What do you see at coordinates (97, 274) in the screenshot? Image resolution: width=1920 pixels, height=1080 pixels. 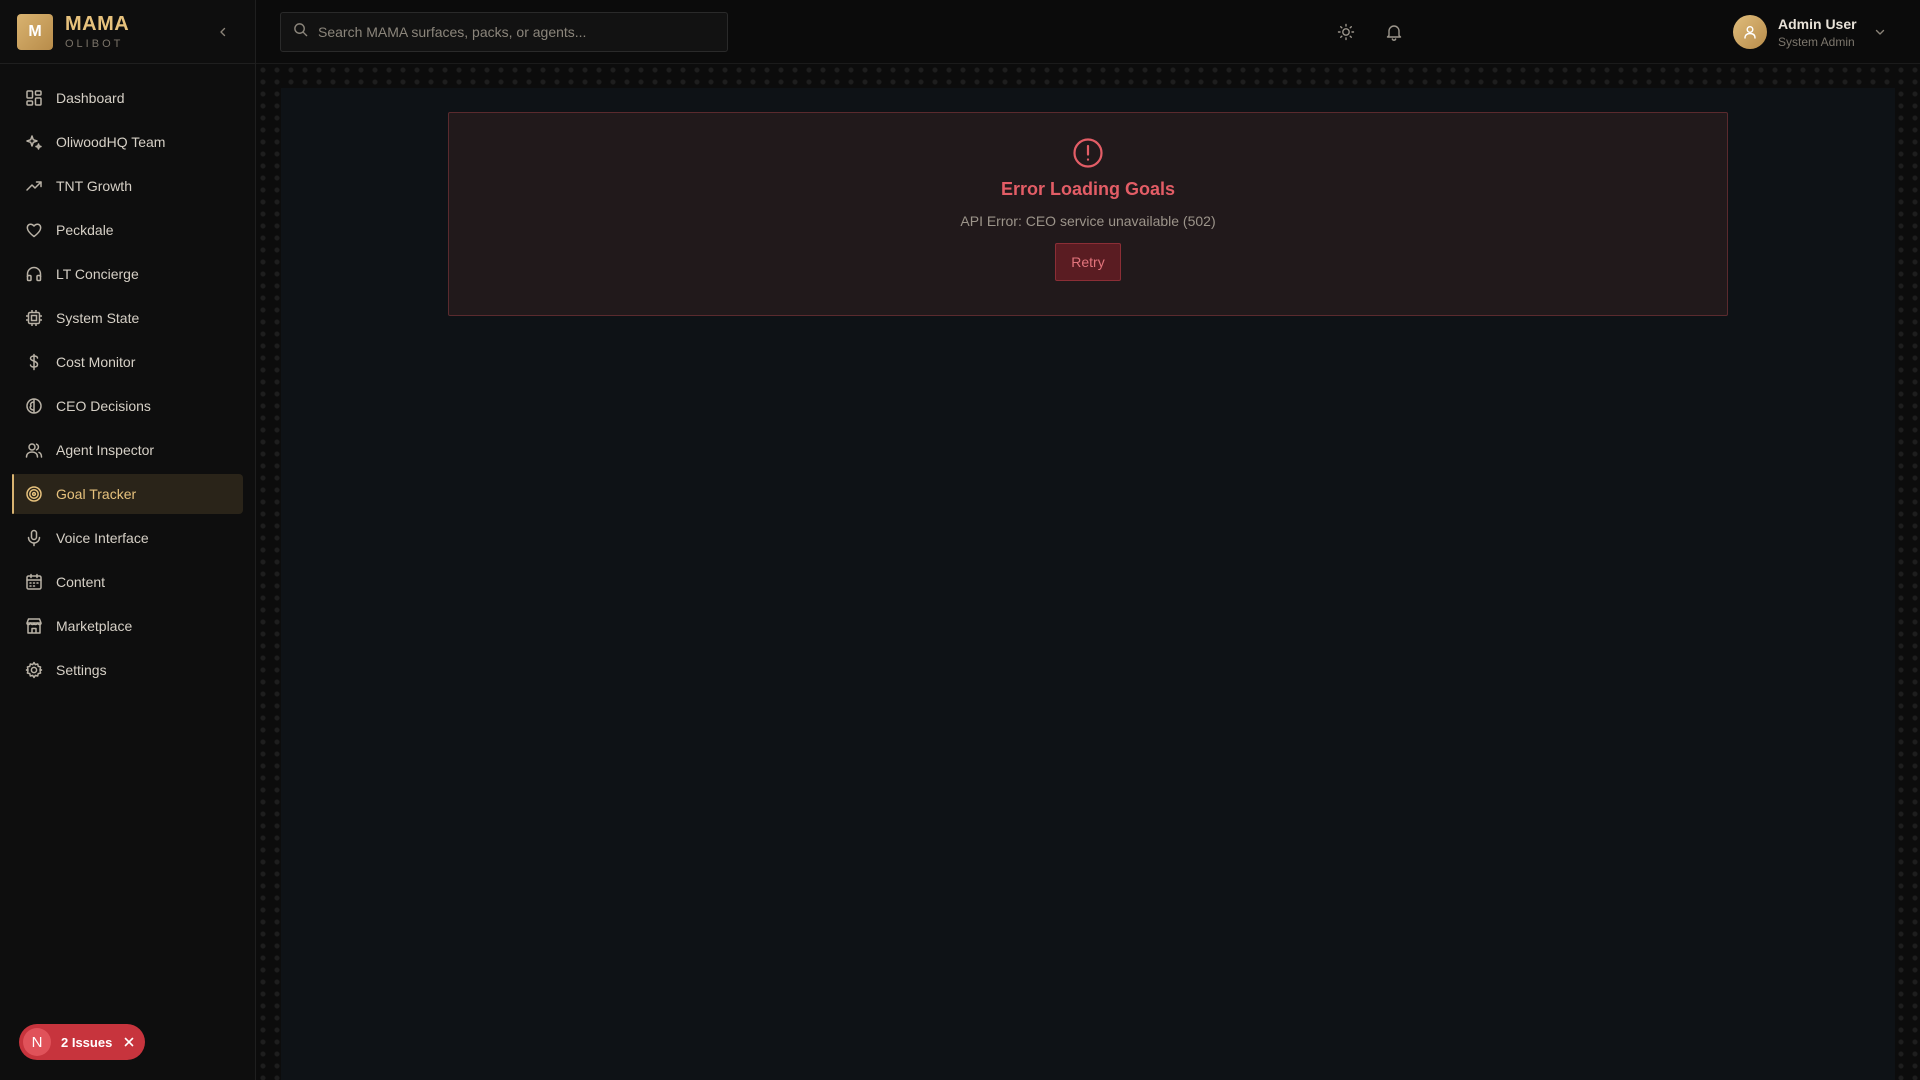 I see `sidebar-item-label: LT Concierge` at bounding box center [97, 274].